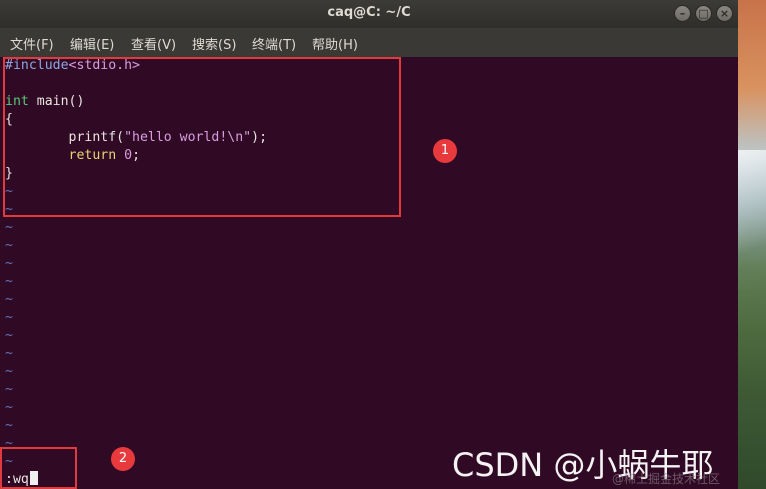 This screenshot has height=489, width=766. I want to click on menu-file: 文件(F), so click(32, 43).